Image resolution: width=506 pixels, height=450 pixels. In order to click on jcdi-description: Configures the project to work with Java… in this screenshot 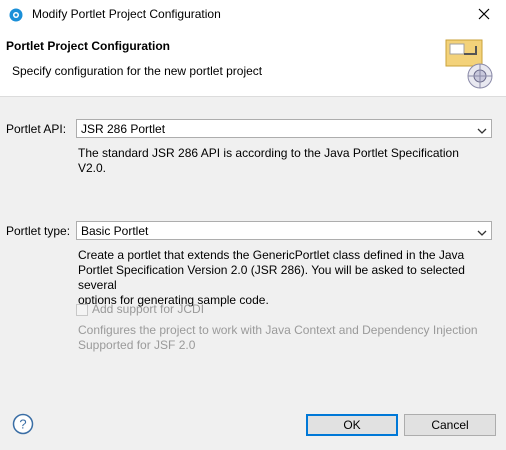, I will do `click(283, 338)`.